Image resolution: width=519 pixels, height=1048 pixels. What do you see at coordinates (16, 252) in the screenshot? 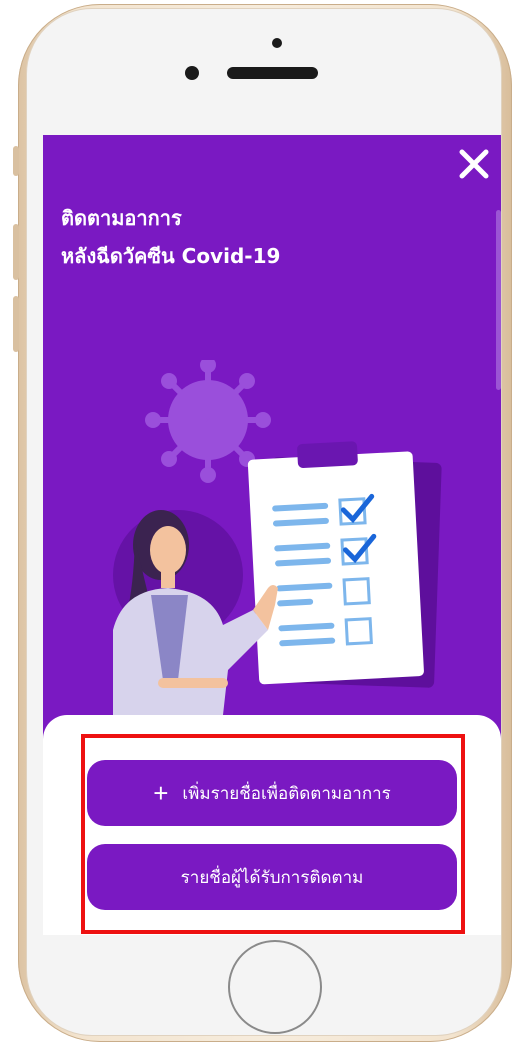
I see `volume-up-button` at bounding box center [16, 252].